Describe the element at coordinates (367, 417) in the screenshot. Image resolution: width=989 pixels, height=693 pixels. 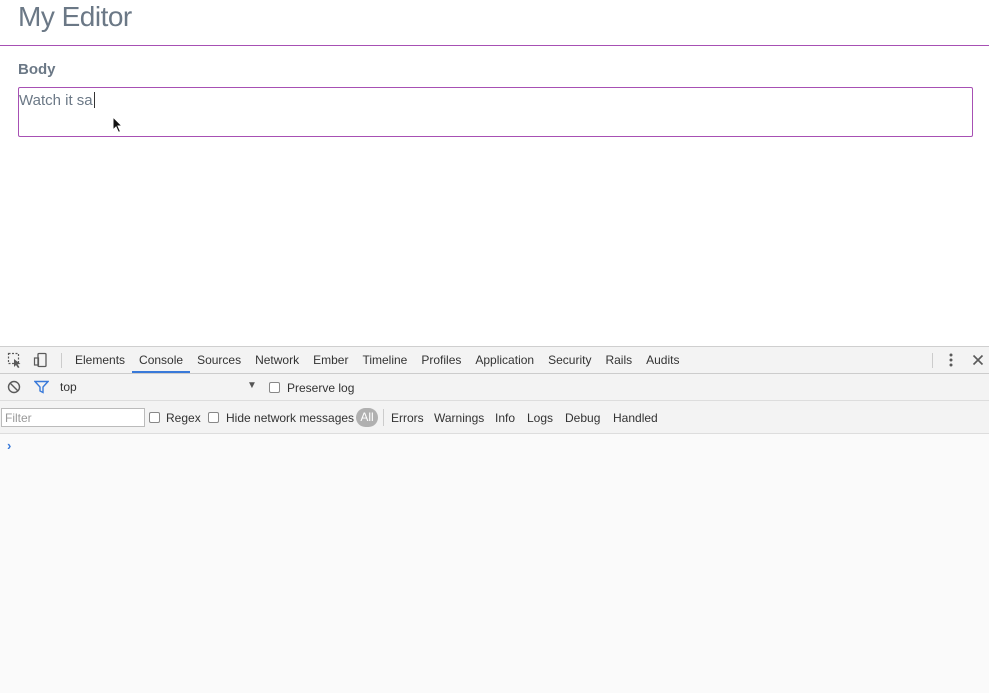
I see `level-all-button: All` at that location.